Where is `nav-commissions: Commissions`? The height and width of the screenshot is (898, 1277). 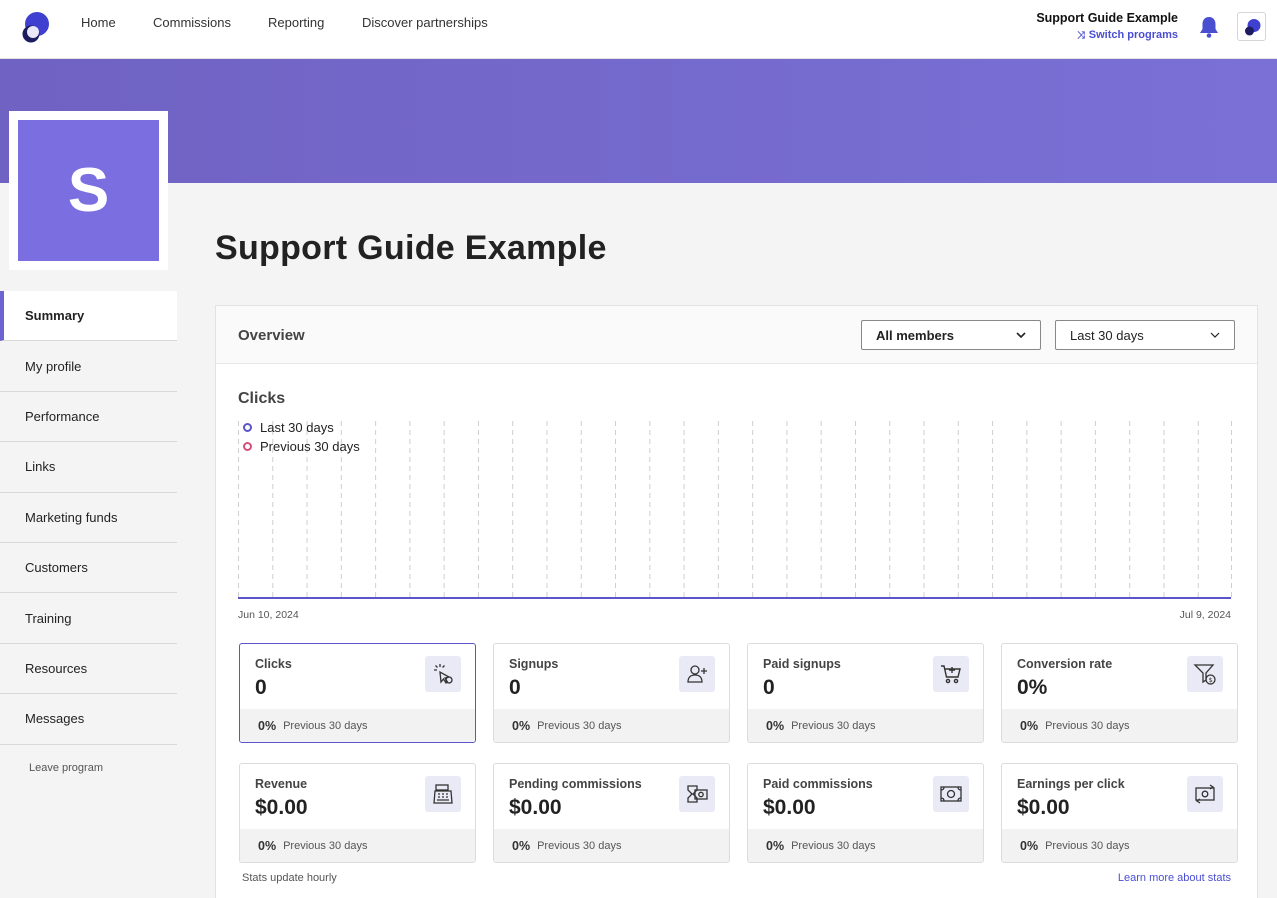 nav-commissions: Commissions is located at coordinates (192, 22).